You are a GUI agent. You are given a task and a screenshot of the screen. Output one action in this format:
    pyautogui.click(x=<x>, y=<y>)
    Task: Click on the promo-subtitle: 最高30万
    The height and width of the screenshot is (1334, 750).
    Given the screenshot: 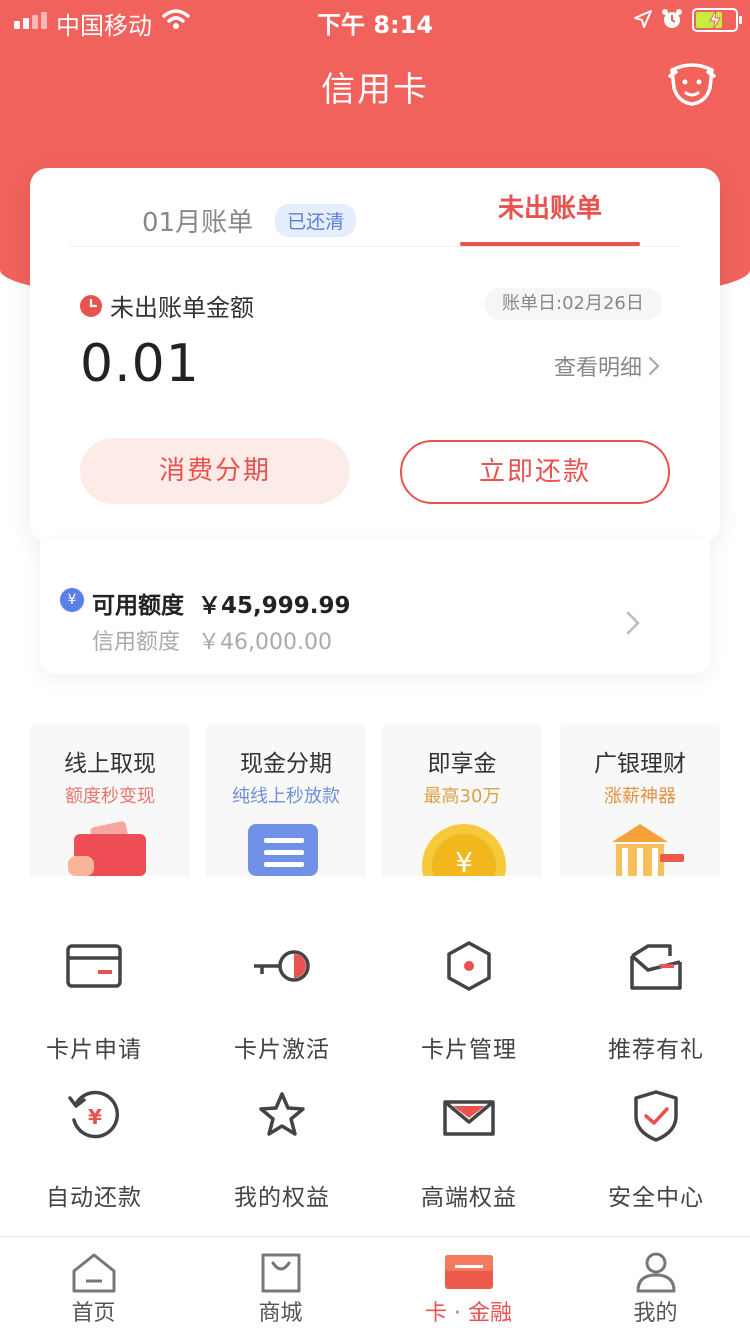 What is the action you would take?
    pyautogui.click(x=462, y=796)
    